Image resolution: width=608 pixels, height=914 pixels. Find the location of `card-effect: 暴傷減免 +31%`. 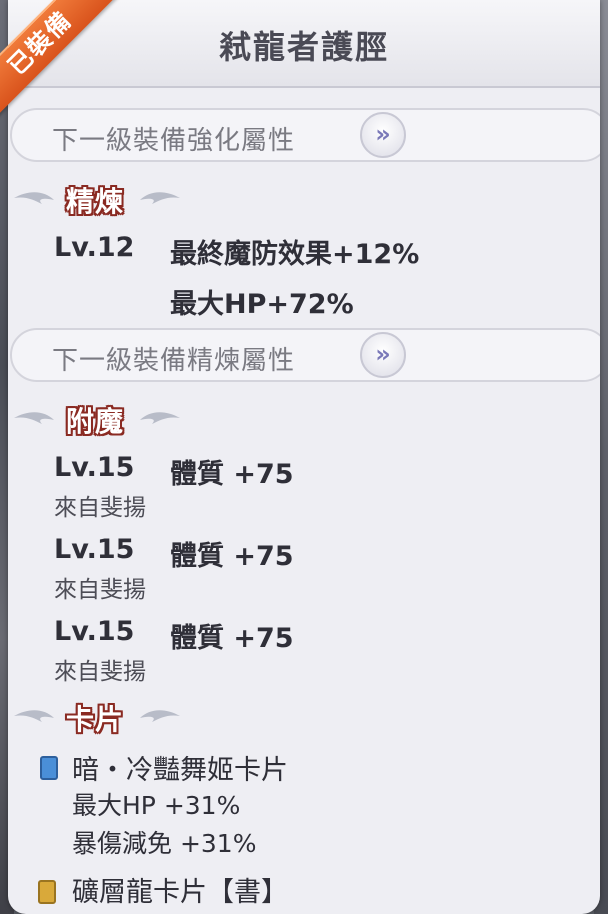

card-effect: 暴傷減免 +31% is located at coordinates (164, 843).